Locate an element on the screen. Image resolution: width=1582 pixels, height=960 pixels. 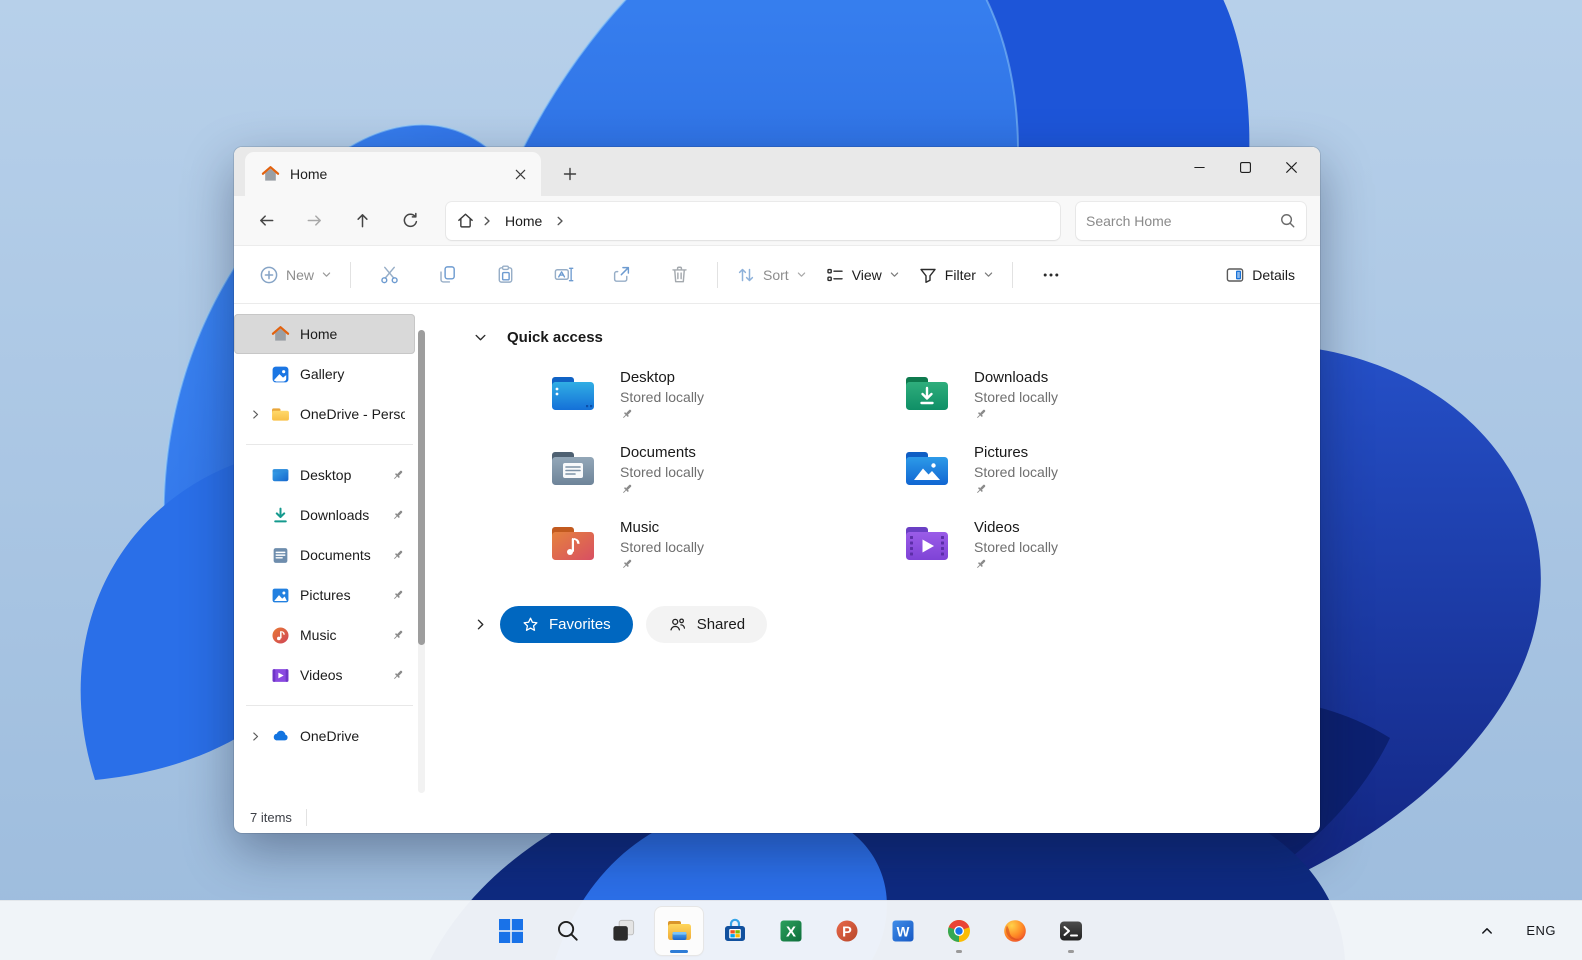
filter-label: Filter is located at coordinates (960, 274).